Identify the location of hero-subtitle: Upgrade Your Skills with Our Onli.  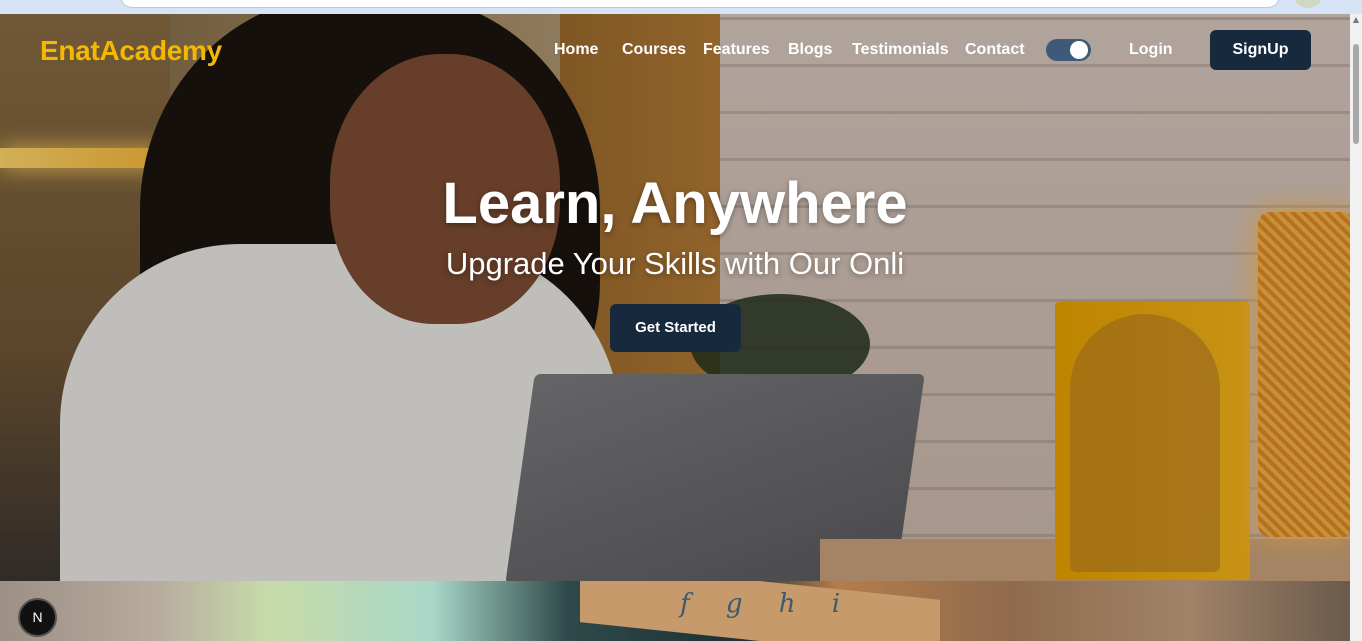
(675, 263).